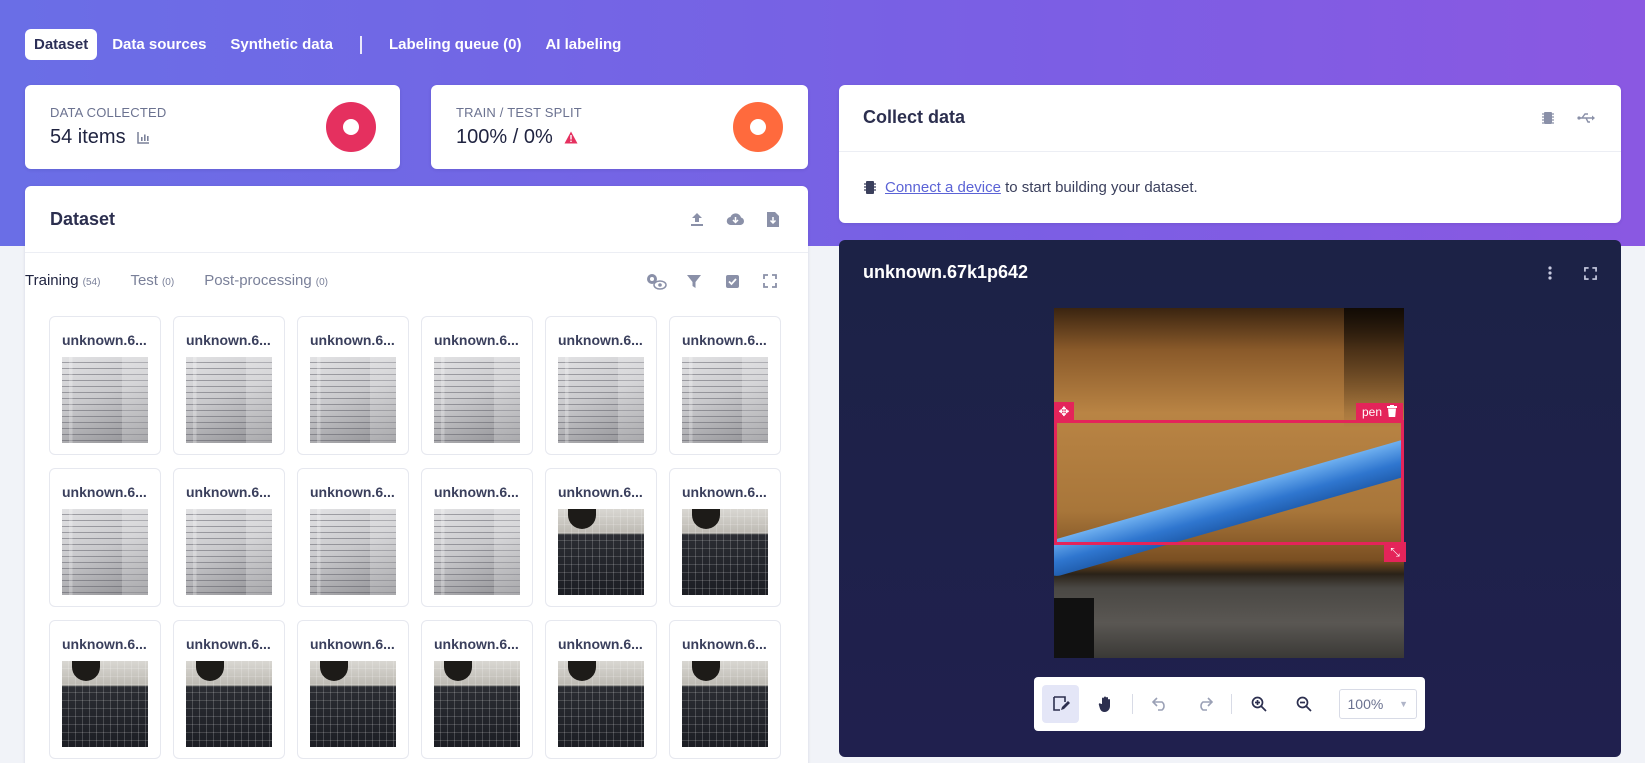  Describe the element at coordinates (88, 137) in the screenshot. I see `data-collected-value: 54 items` at that location.